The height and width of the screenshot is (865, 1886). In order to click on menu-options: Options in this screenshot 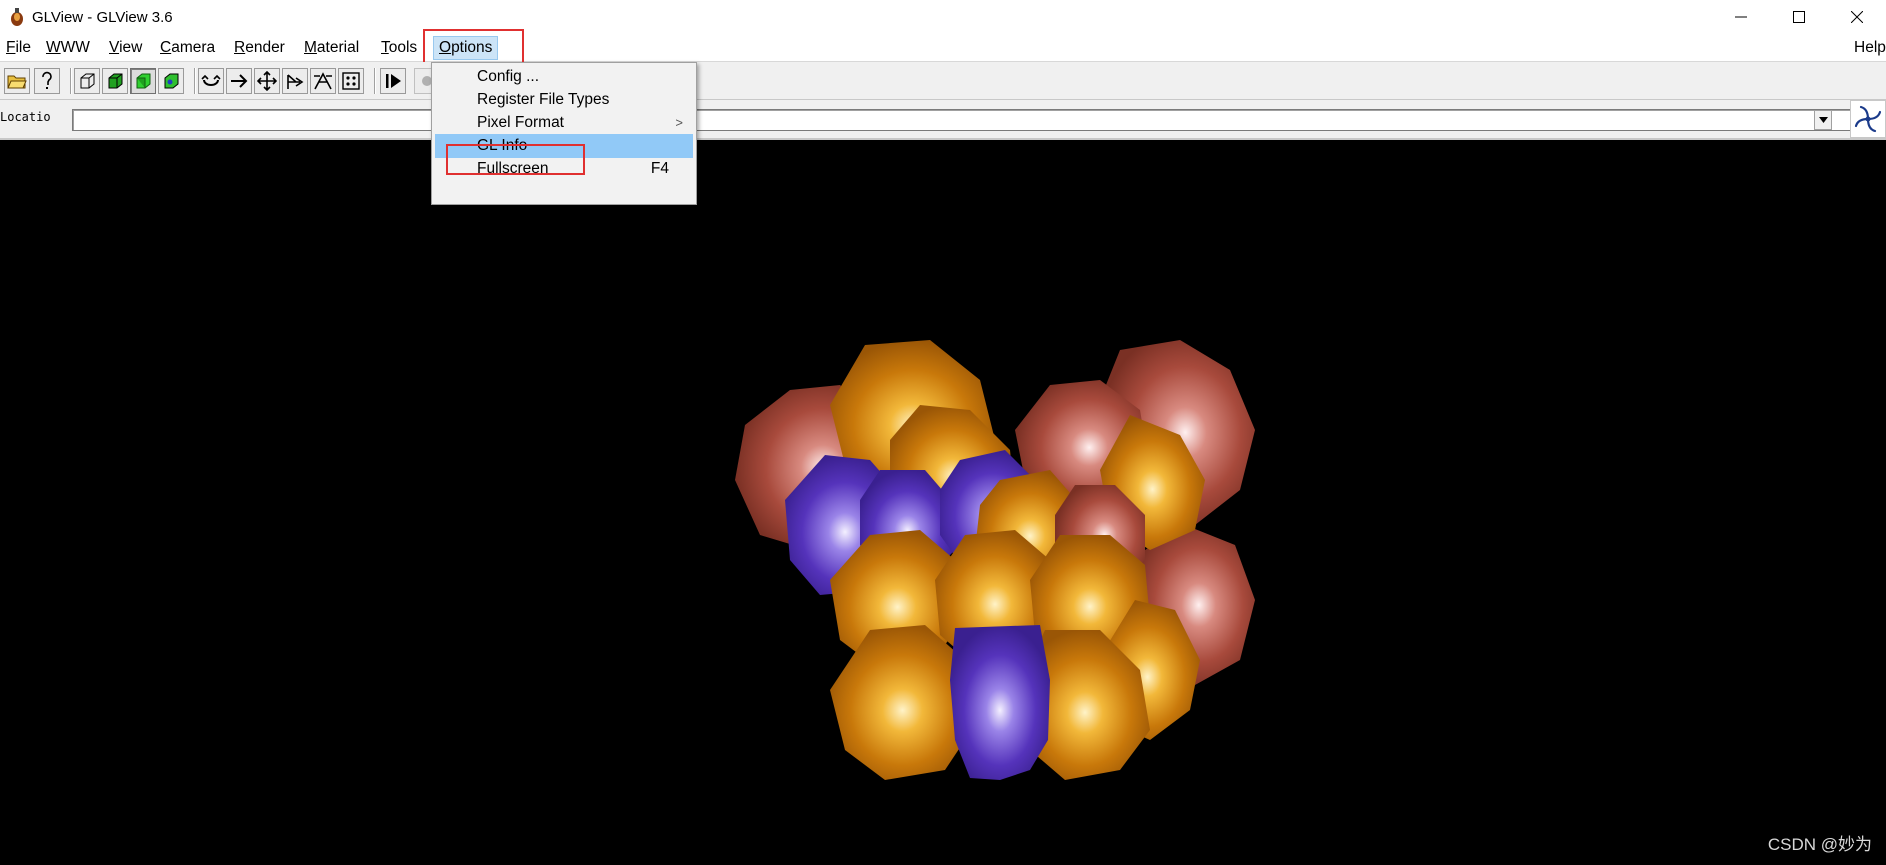, I will do `click(466, 48)`.